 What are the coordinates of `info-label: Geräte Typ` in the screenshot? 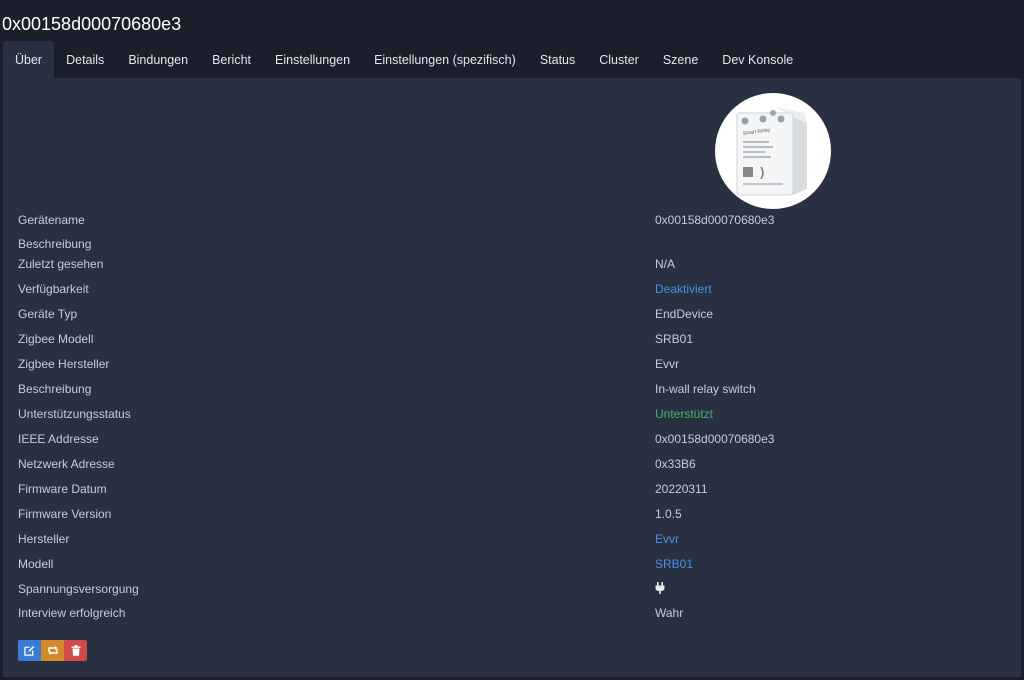 It's located at (48, 314).